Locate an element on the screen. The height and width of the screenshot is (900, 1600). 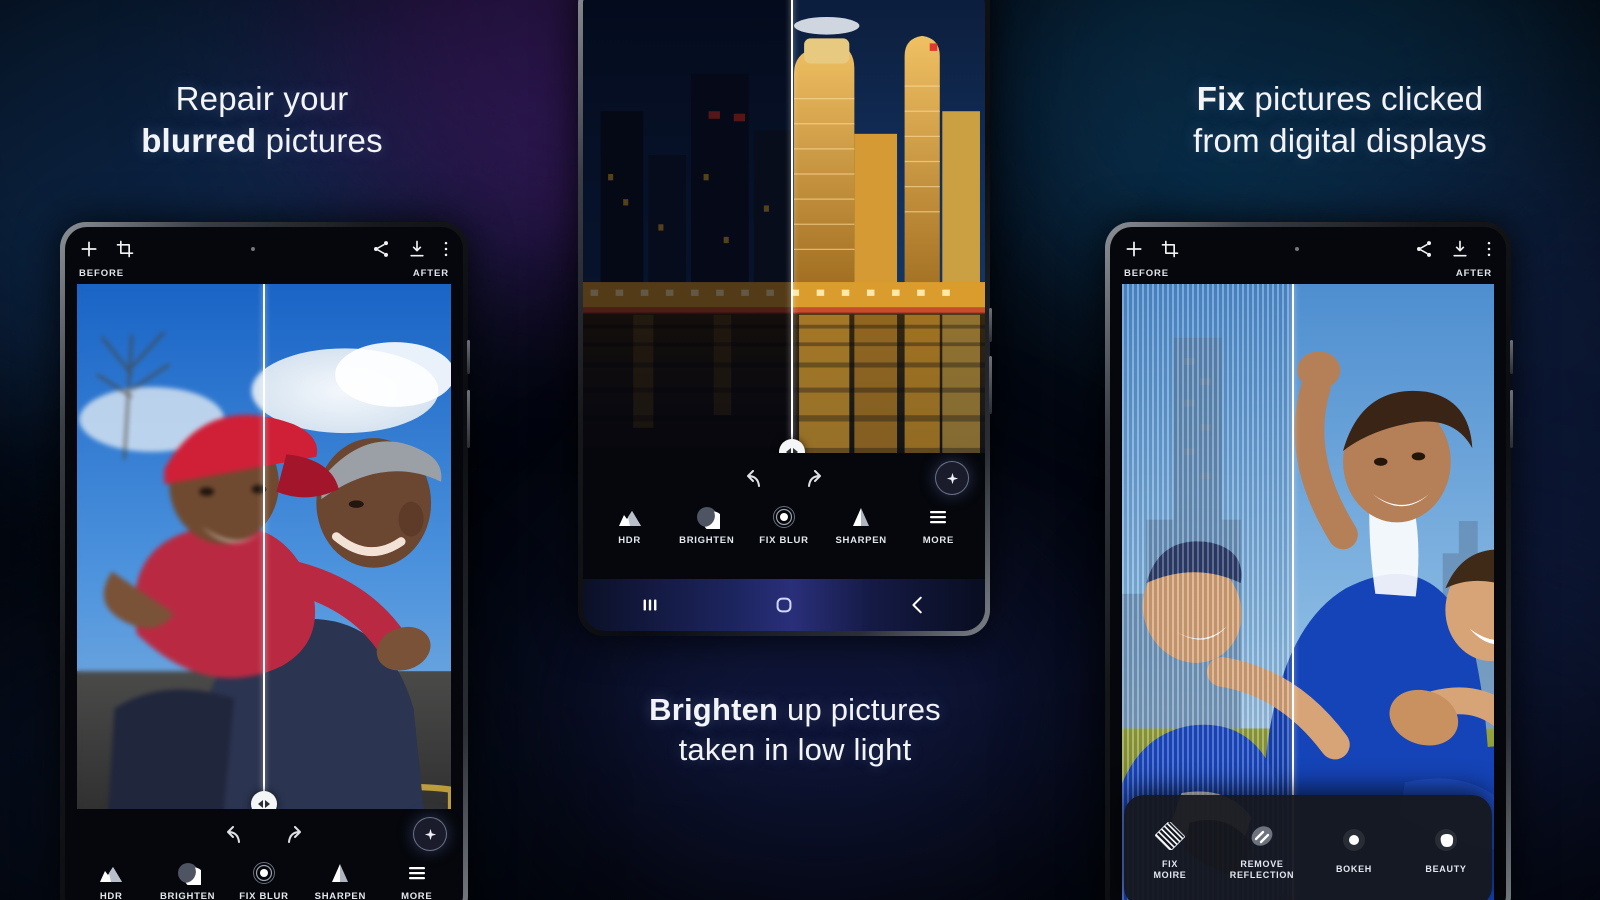
tool-beauty: BEAUTY is located at coordinates (1446, 850).